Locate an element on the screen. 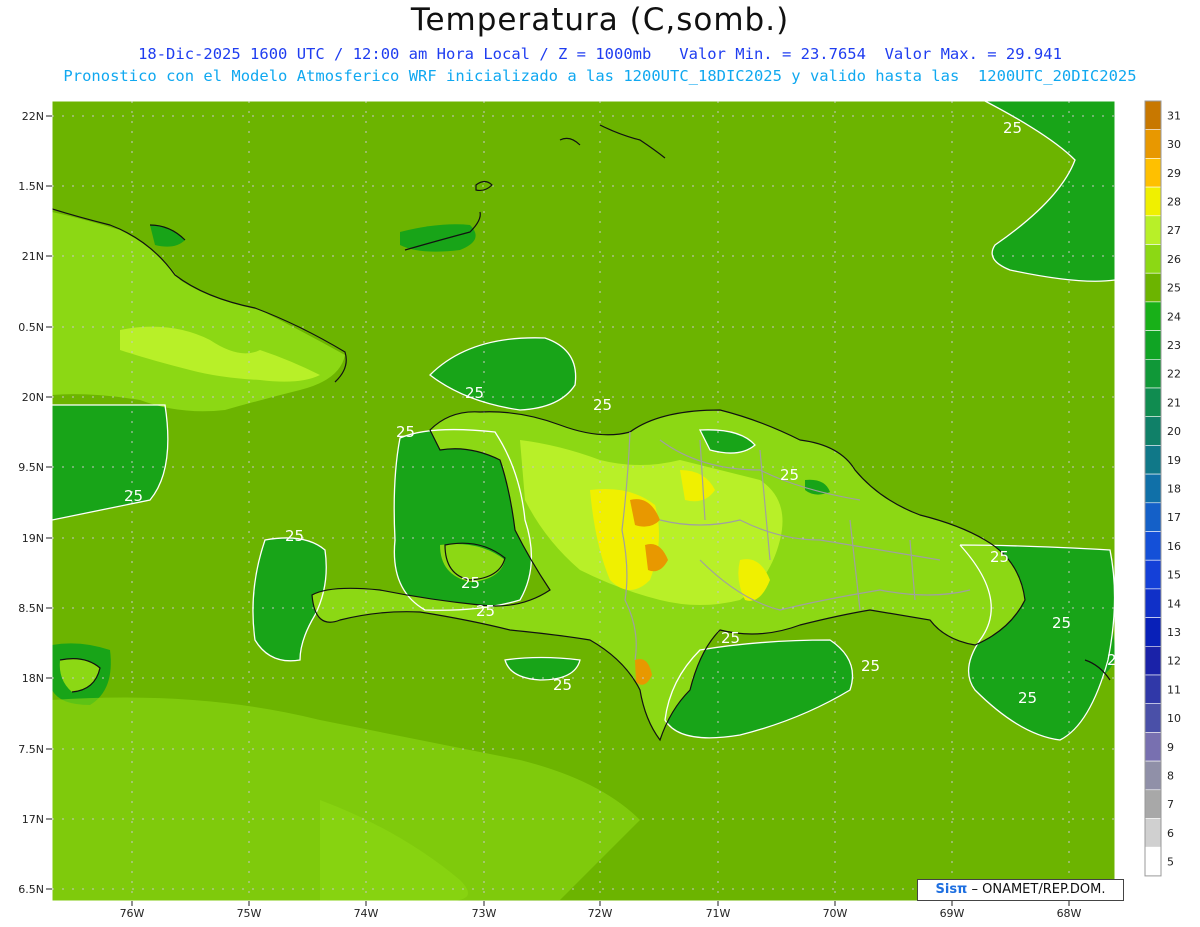  colorbar-label: 12 is located at coordinates (1174, 661).